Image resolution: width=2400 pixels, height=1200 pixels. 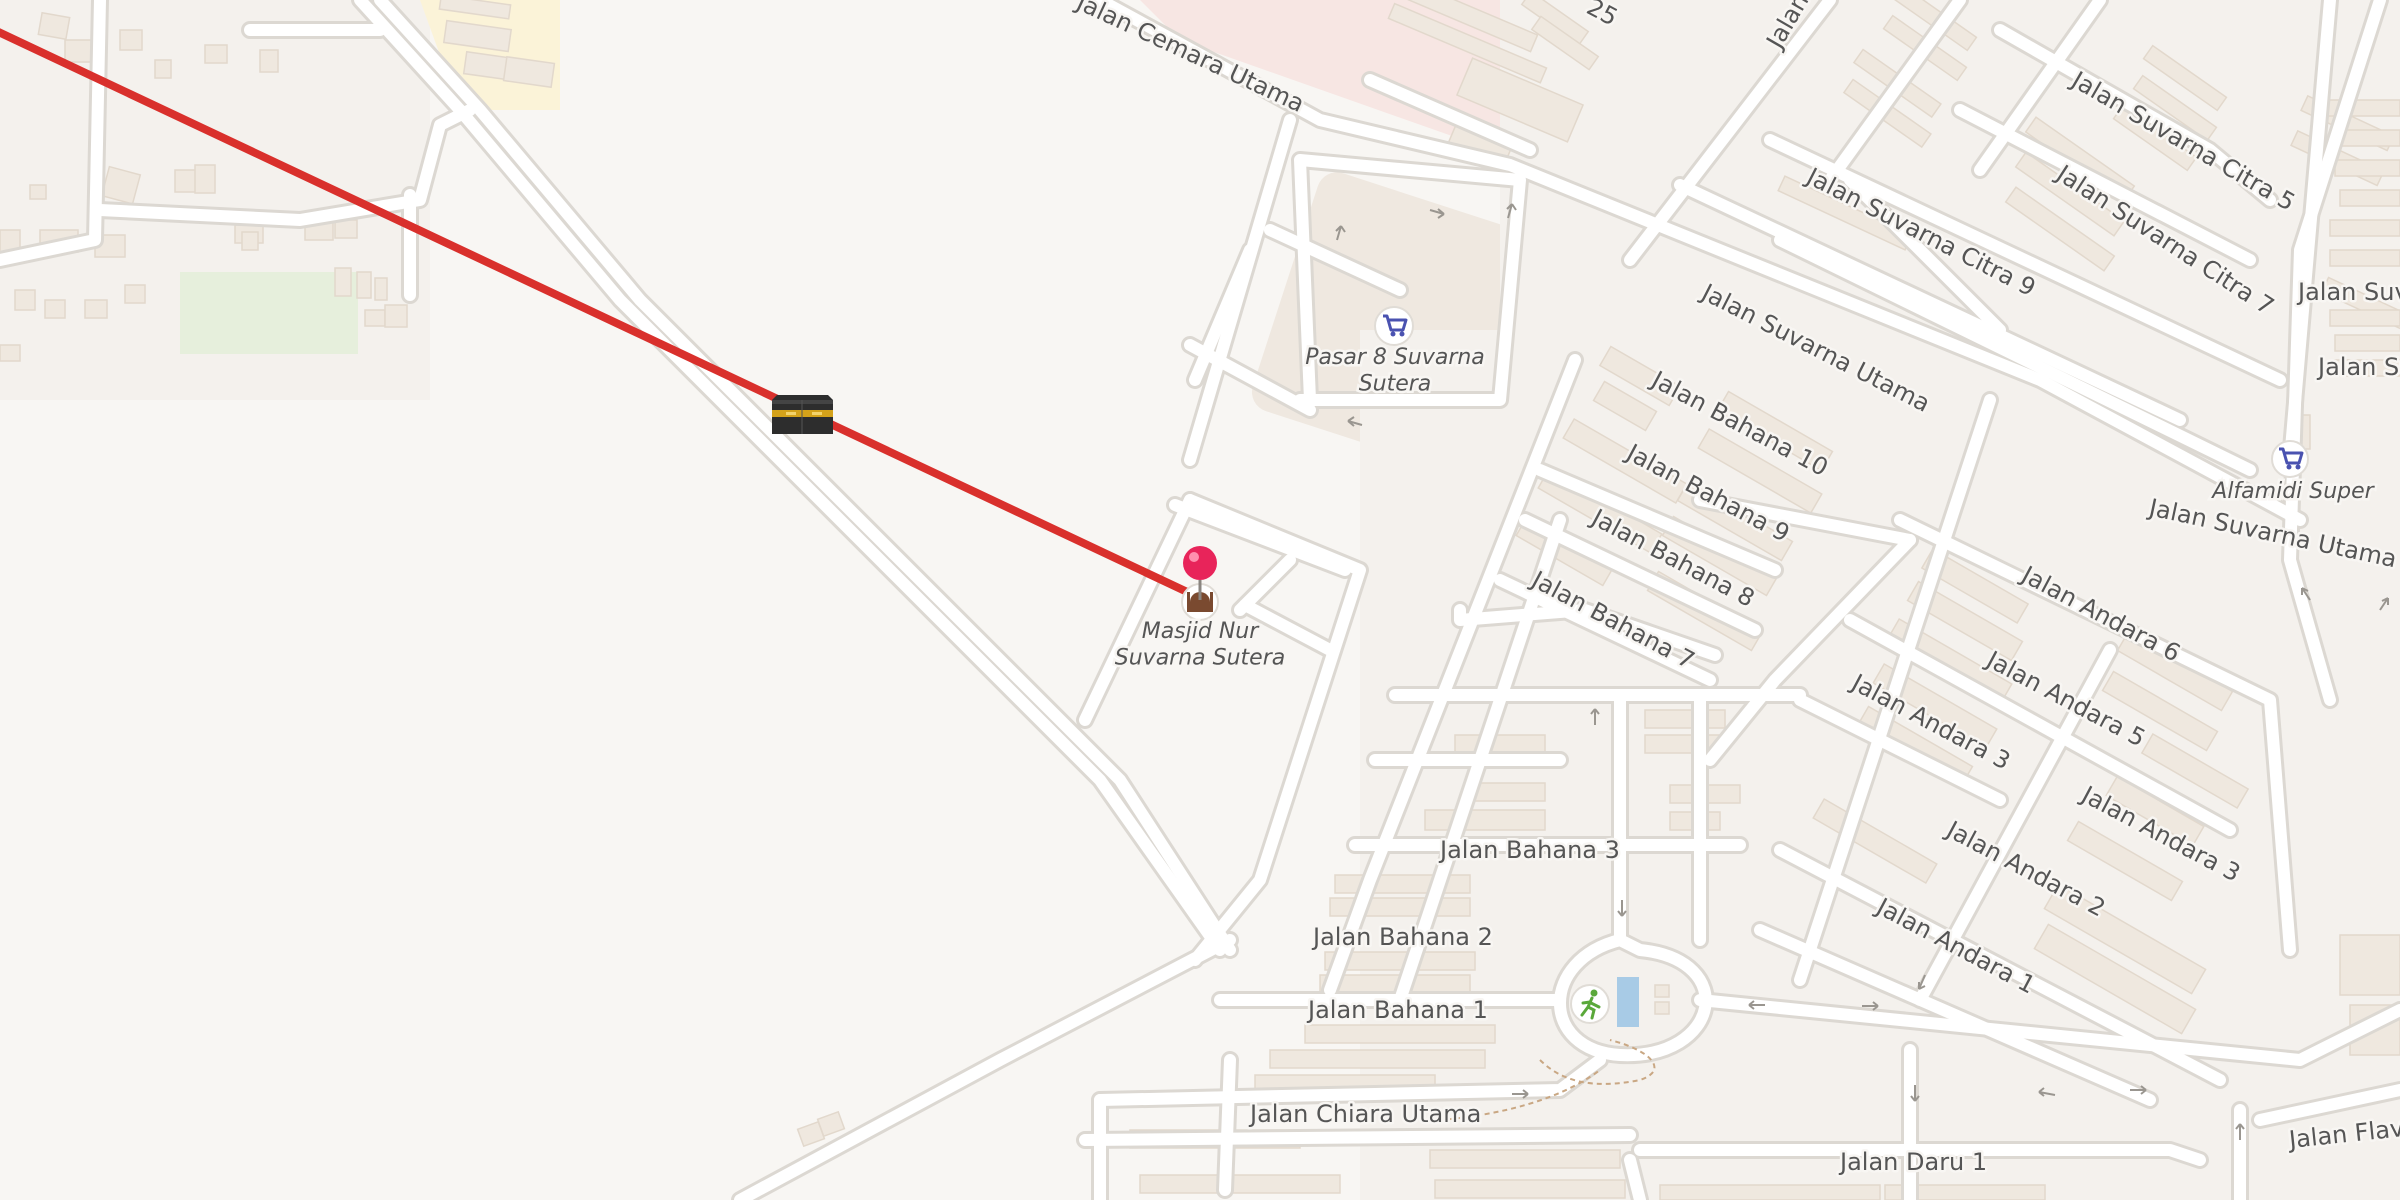 I want to click on running-person-icon, so click(x=1594, y=993).